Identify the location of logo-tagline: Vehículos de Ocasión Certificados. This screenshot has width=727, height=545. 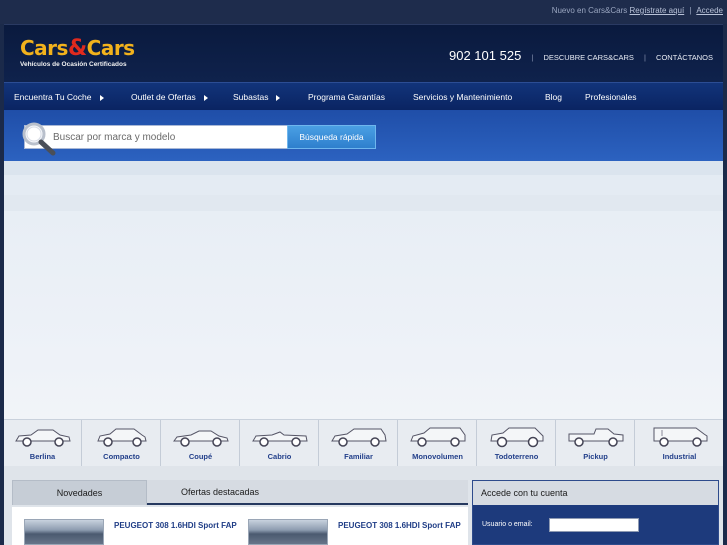
(73, 64).